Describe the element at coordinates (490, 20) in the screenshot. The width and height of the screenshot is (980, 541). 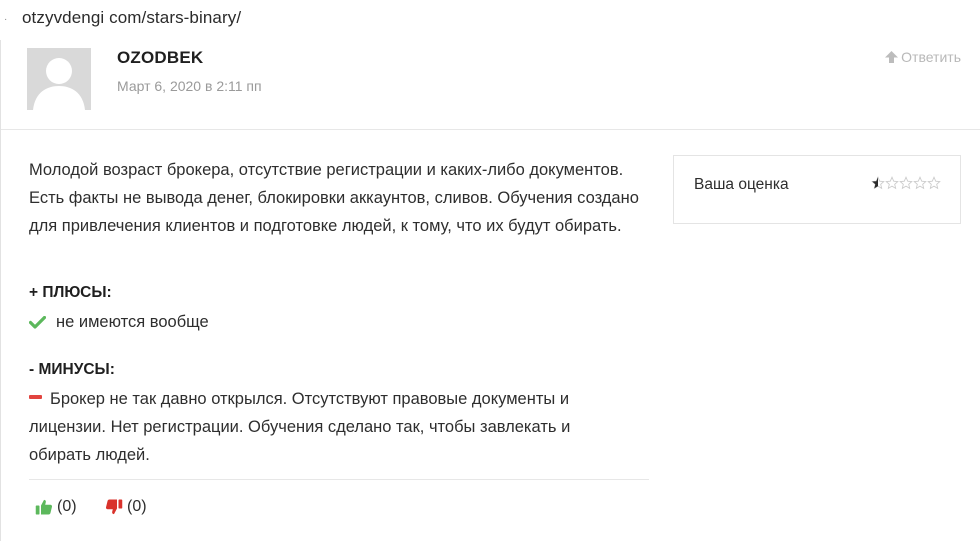
I see `url-bar: · otzyvdengi com/stars-binary/` at that location.